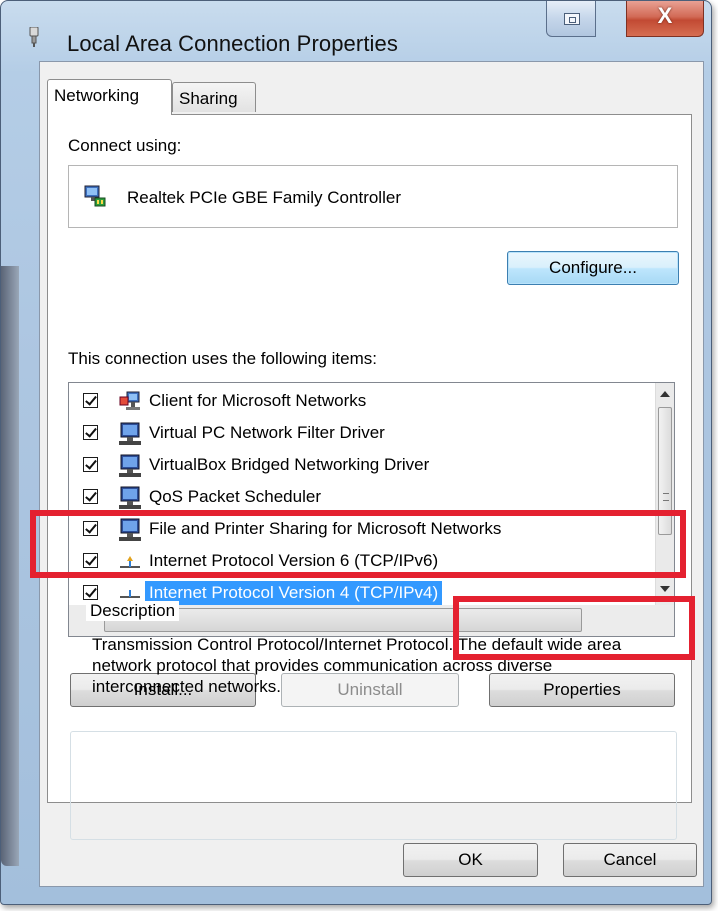  Describe the element at coordinates (95, 196) in the screenshot. I see `network-adapter-icon` at that location.